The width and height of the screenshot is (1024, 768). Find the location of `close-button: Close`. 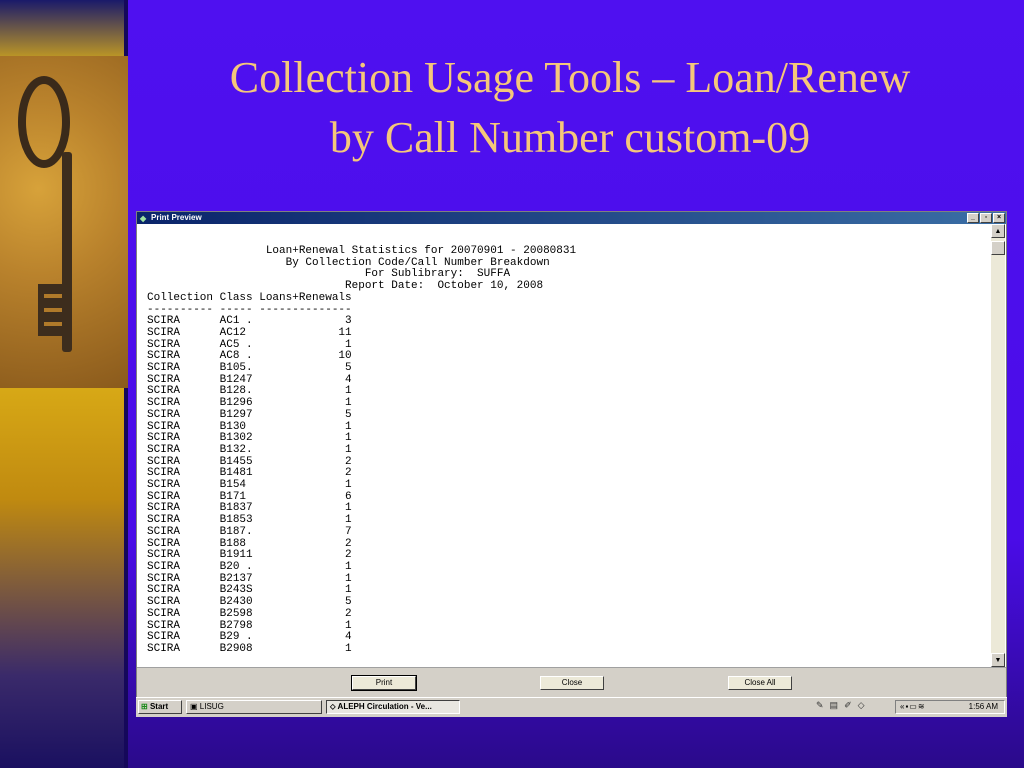

close-button: Close is located at coordinates (572, 683).